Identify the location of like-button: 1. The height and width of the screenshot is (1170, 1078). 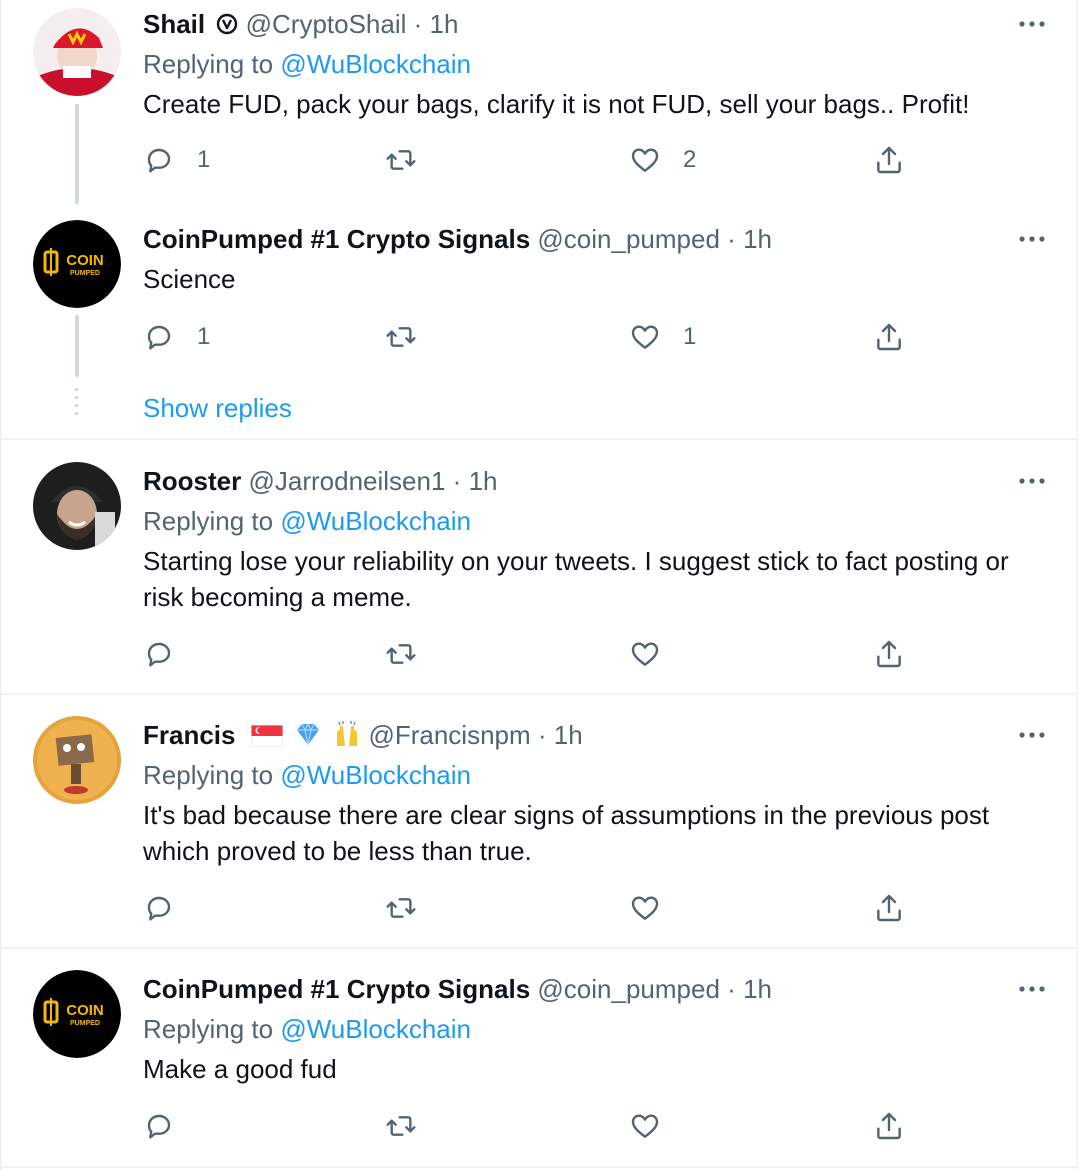
(662, 337).